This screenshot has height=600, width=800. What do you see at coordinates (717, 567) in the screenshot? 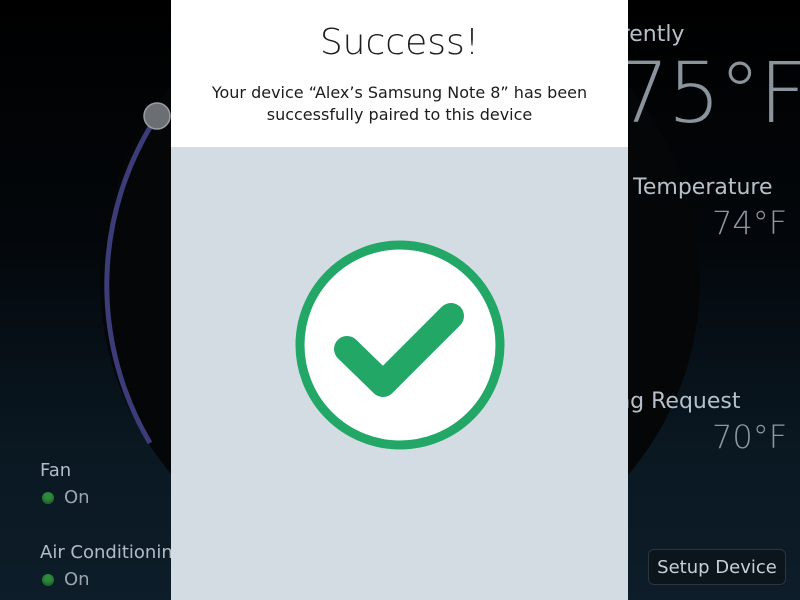
I see `setup-device-button: Setup Device` at bounding box center [717, 567].